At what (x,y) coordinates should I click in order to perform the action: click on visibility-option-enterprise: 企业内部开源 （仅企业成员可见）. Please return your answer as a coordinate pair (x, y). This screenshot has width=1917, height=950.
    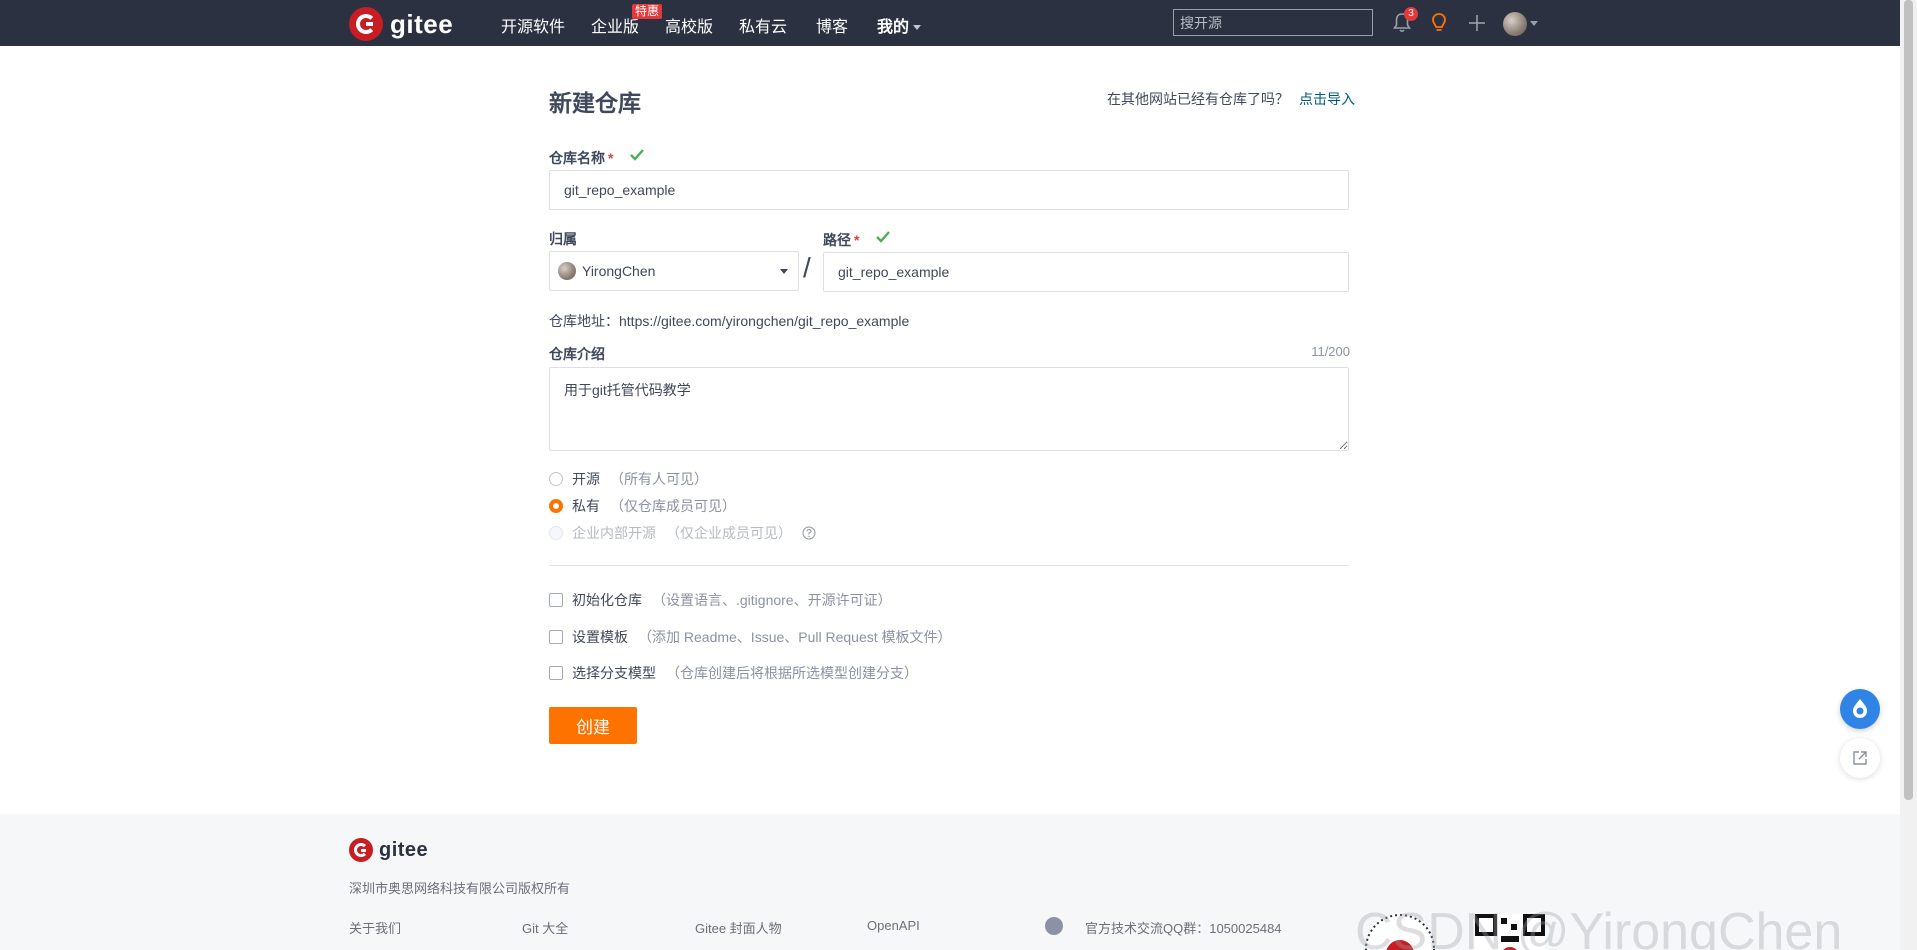
    Looking at the image, I should click on (682, 533).